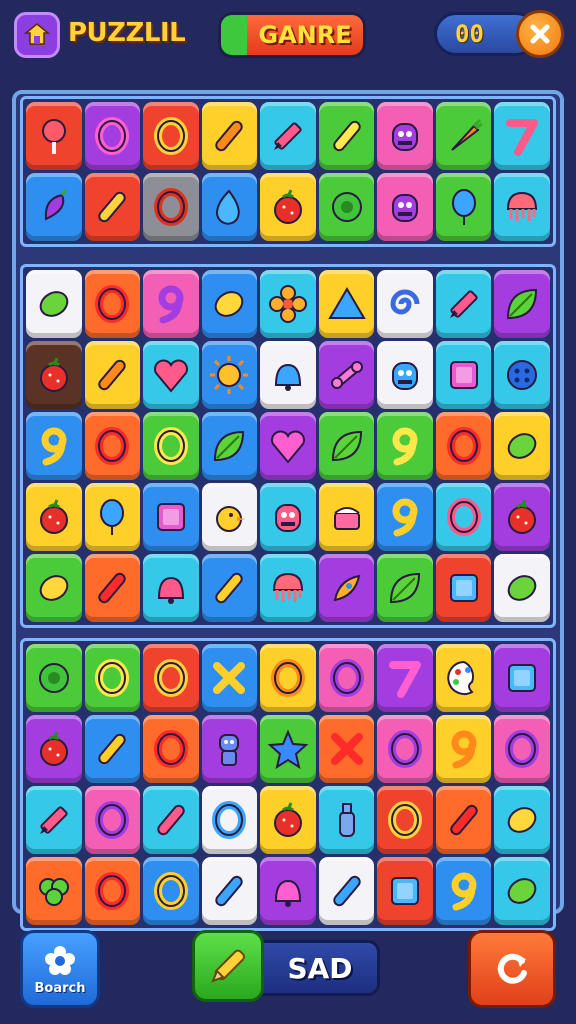 The image size is (576, 1024). Describe the element at coordinates (346, 517) in the screenshot. I see `tile-yellow-cake` at that location.